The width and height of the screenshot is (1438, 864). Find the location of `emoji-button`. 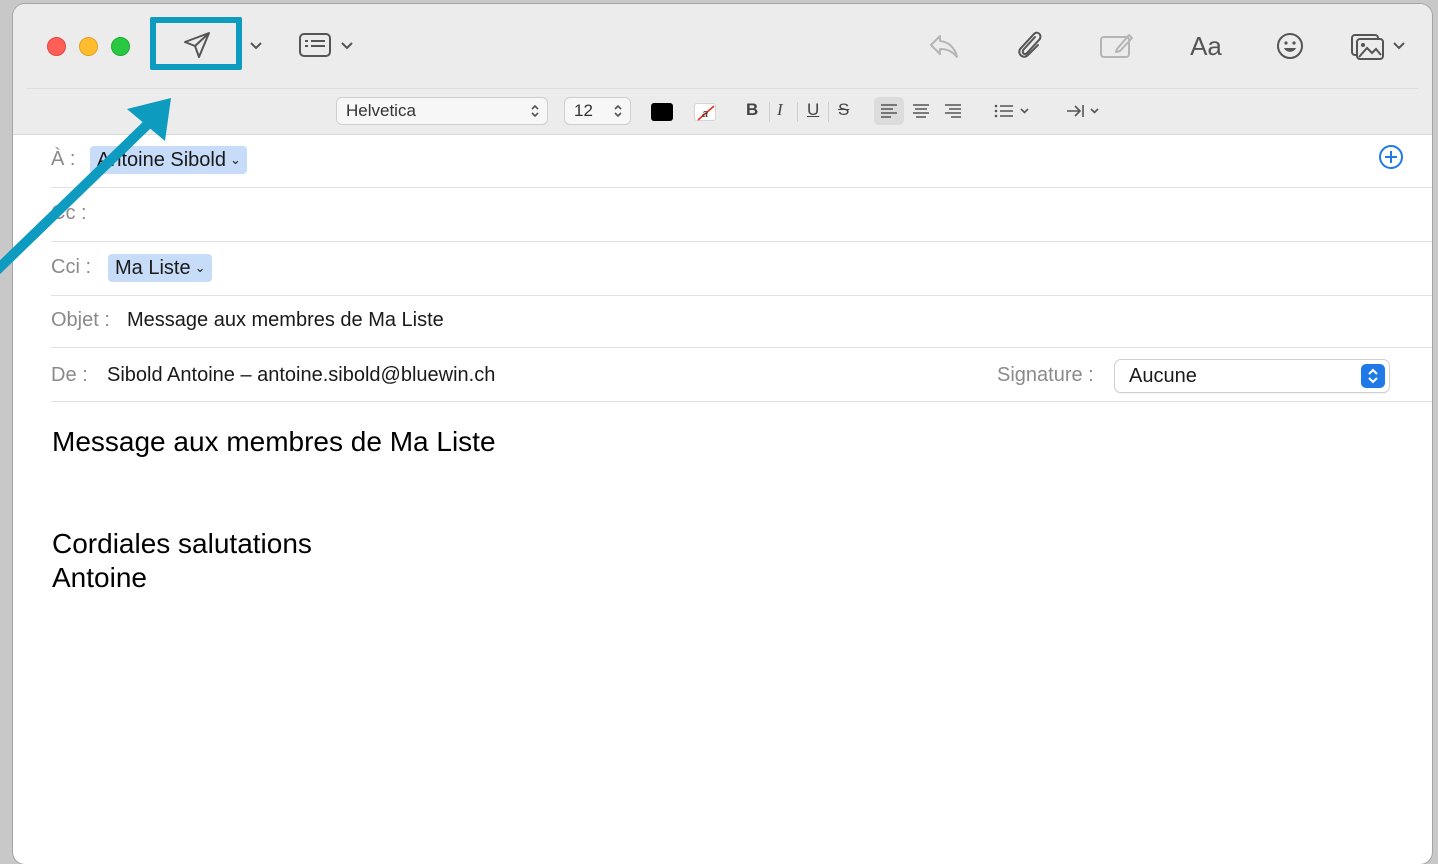

emoji-button is located at coordinates (1290, 46).